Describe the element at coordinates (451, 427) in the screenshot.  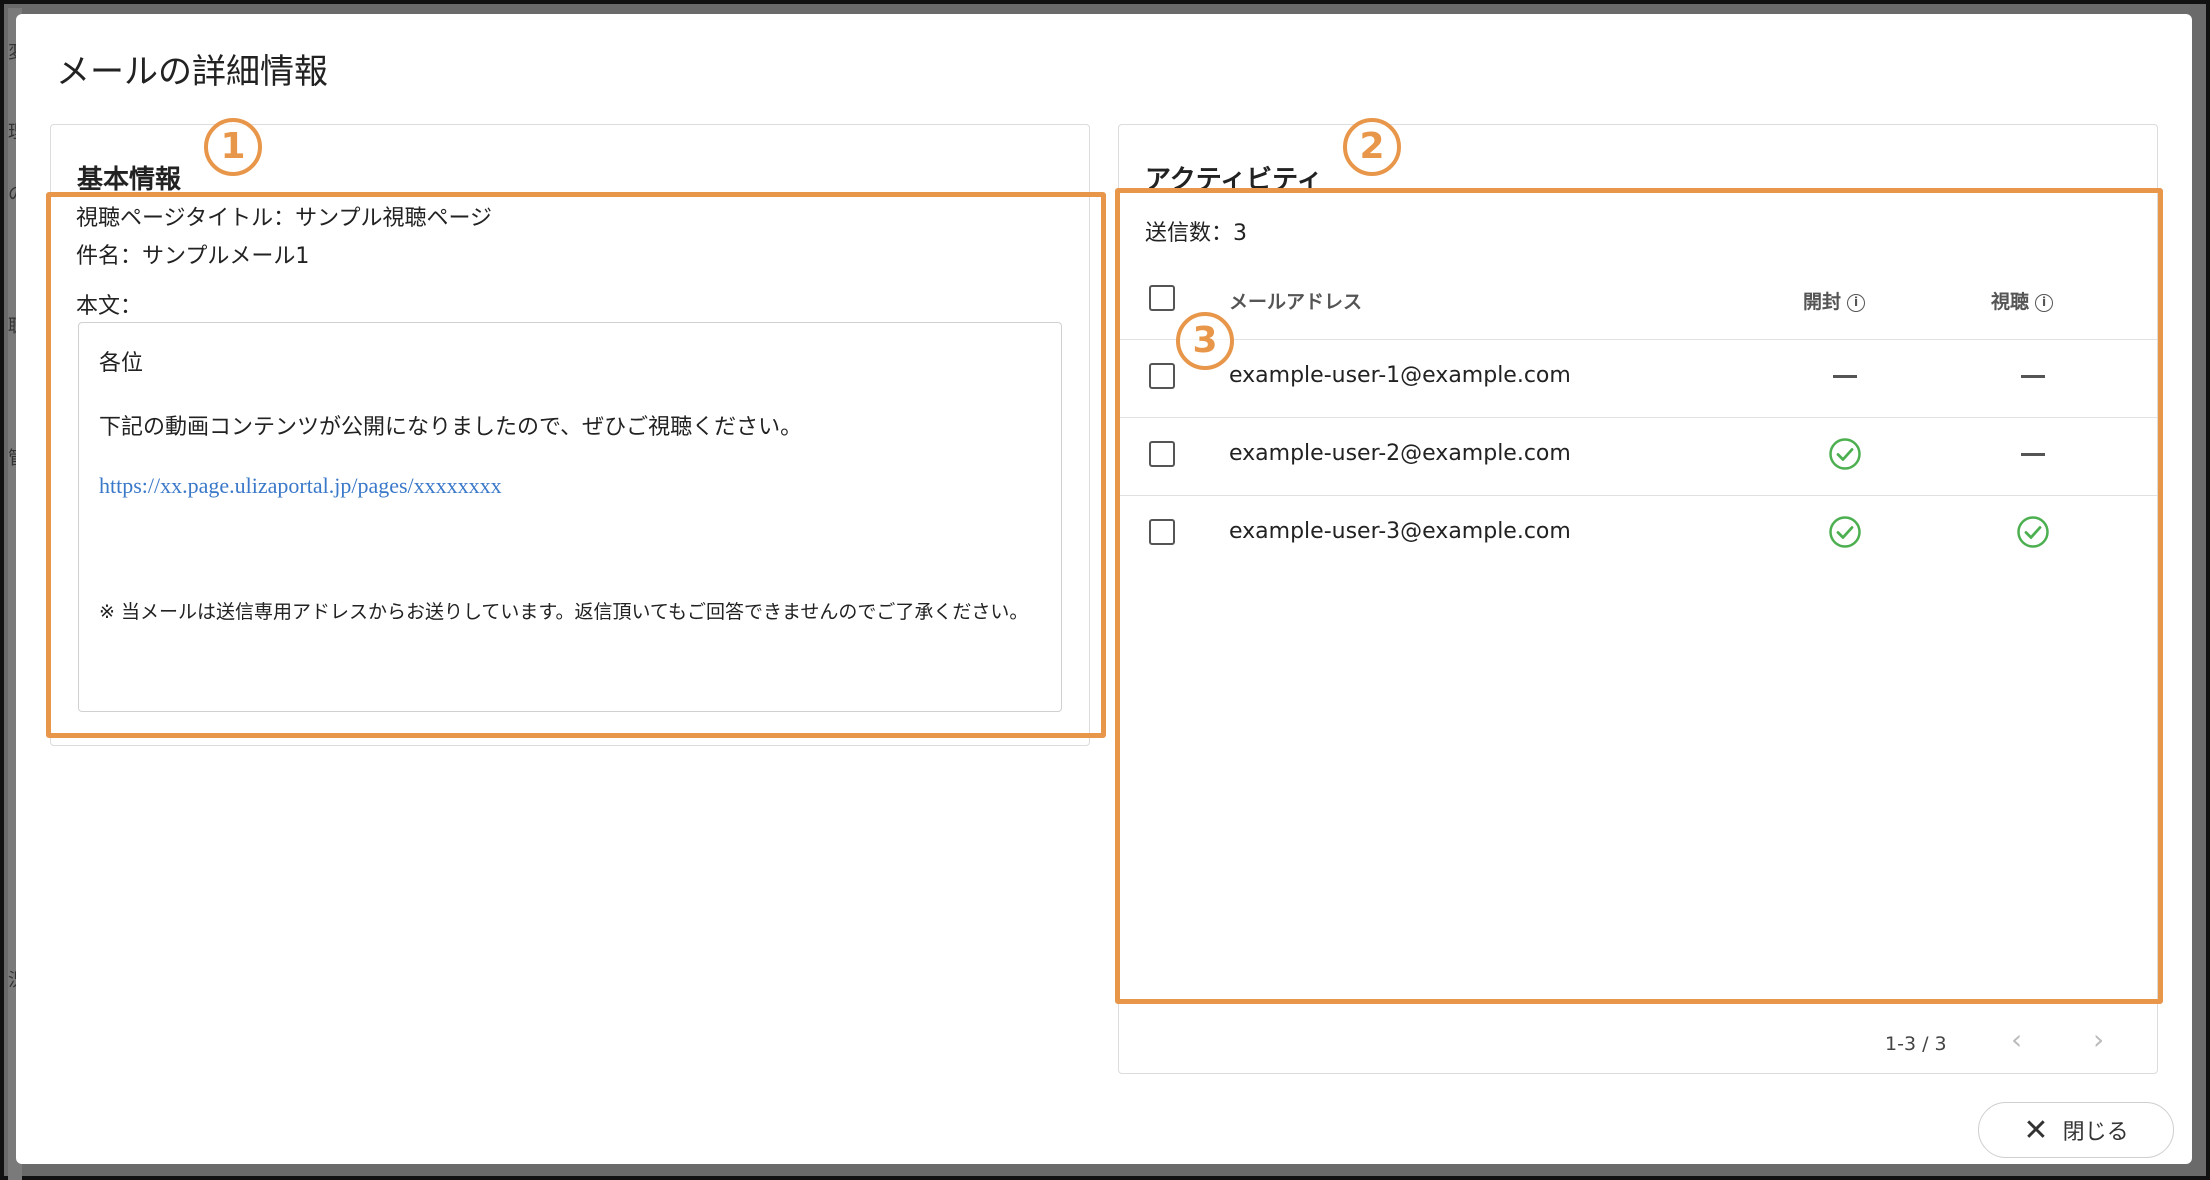
I see `body-line: 下記の動画コンテンツが公開になりましたので、ぜひご視聴ください。` at that location.